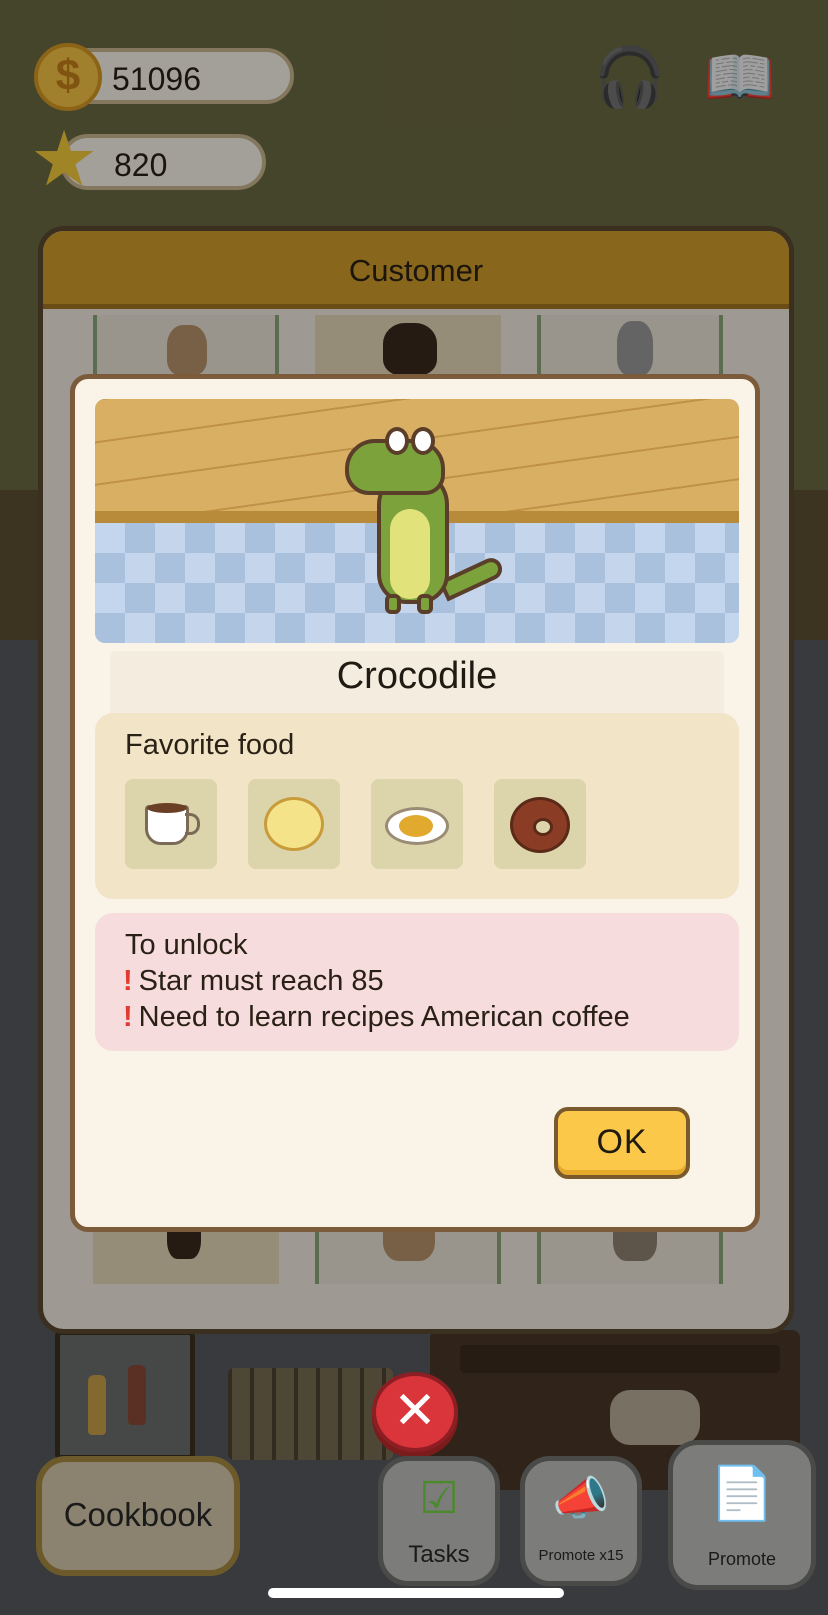 The width and height of the screenshot is (828, 1615). What do you see at coordinates (376, 1017) in the screenshot?
I see `requirement-item: ! Need to learn recipes American coffee` at bounding box center [376, 1017].